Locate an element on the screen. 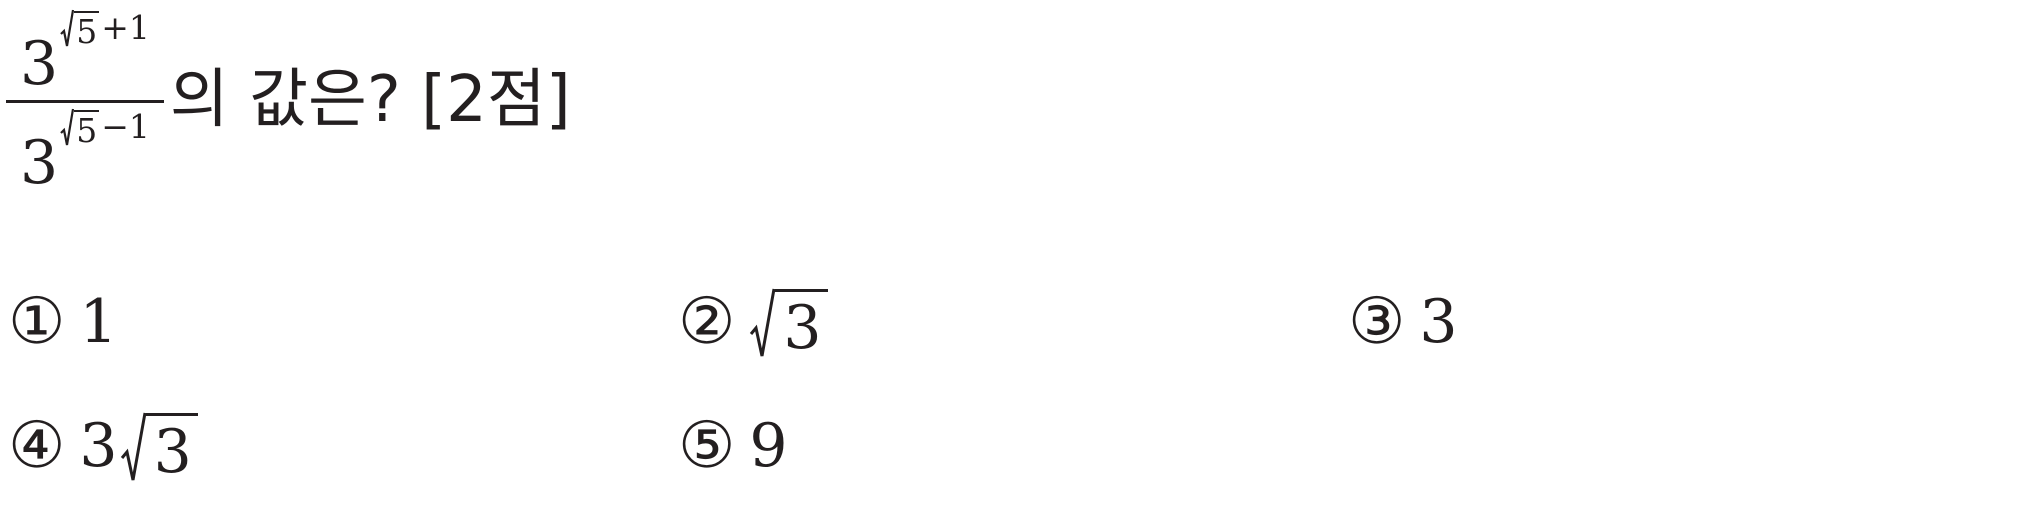 The width and height of the screenshot is (2020, 505). choice-3-value: 3 is located at coordinates (1438, 322).